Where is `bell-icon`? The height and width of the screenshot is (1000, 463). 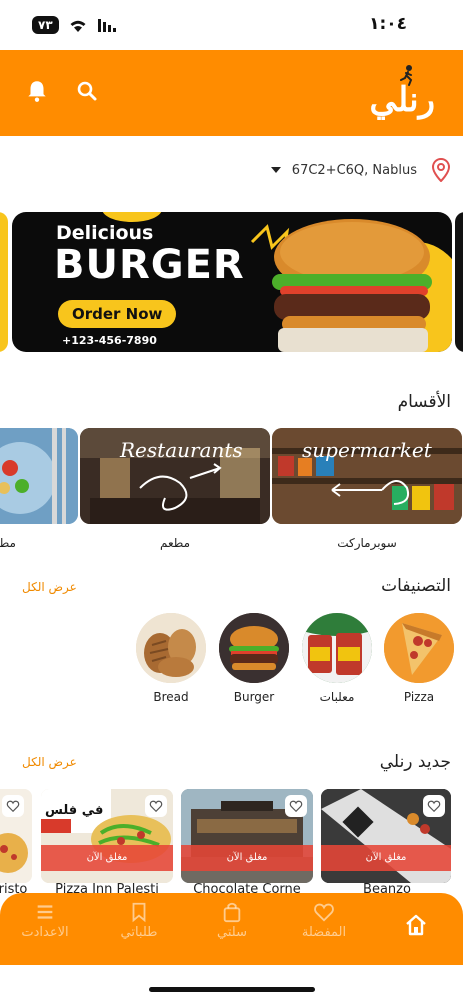 bell-icon is located at coordinates (37, 91).